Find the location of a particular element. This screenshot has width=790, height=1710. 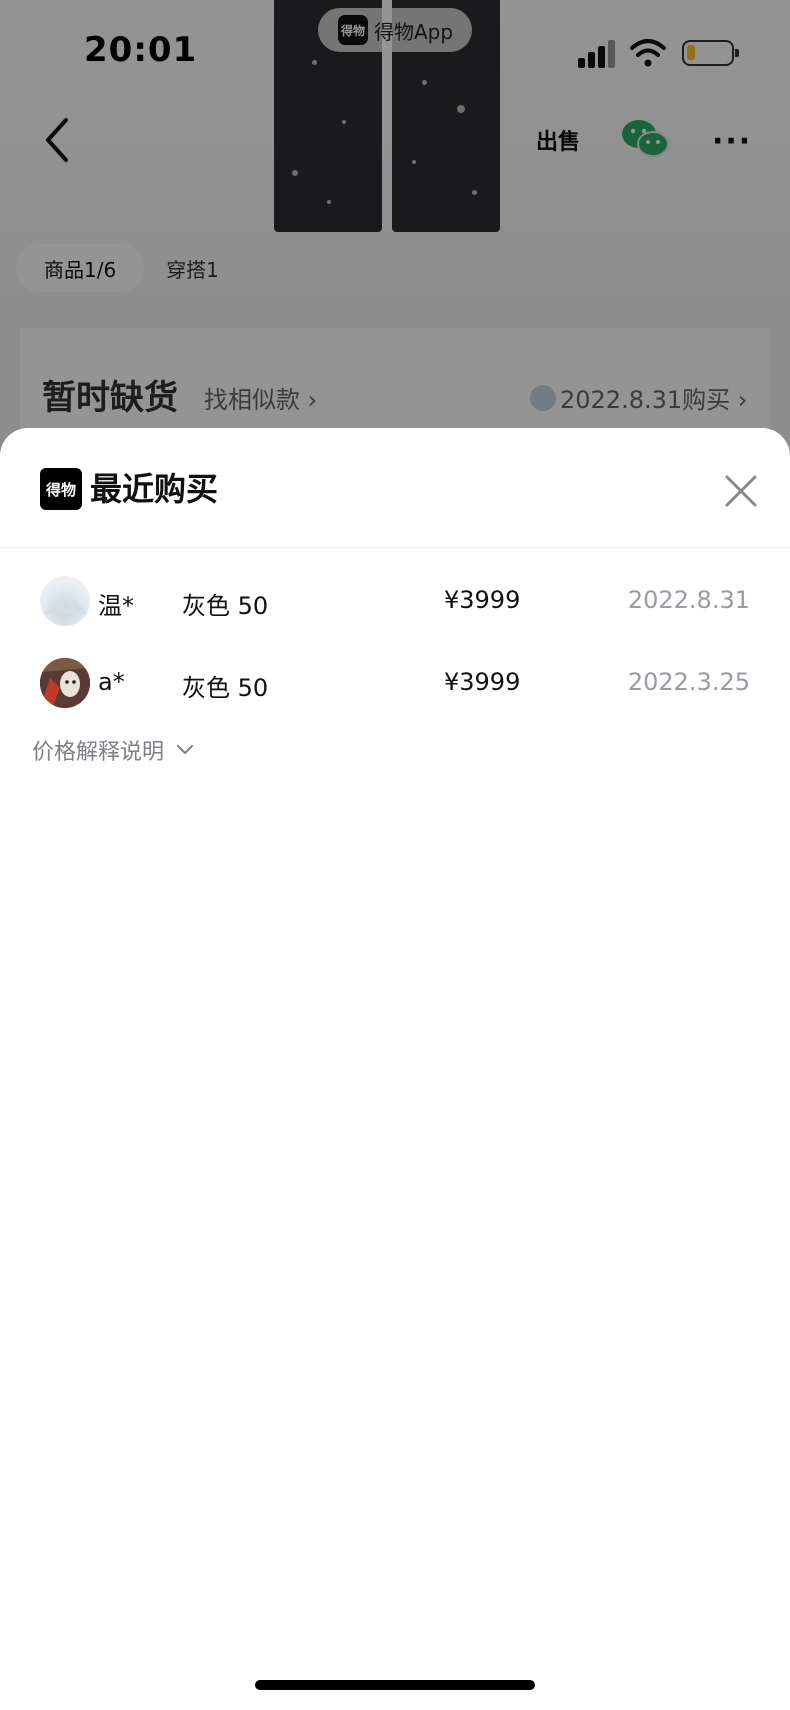

chevron-down-icon is located at coordinates (185, 749).